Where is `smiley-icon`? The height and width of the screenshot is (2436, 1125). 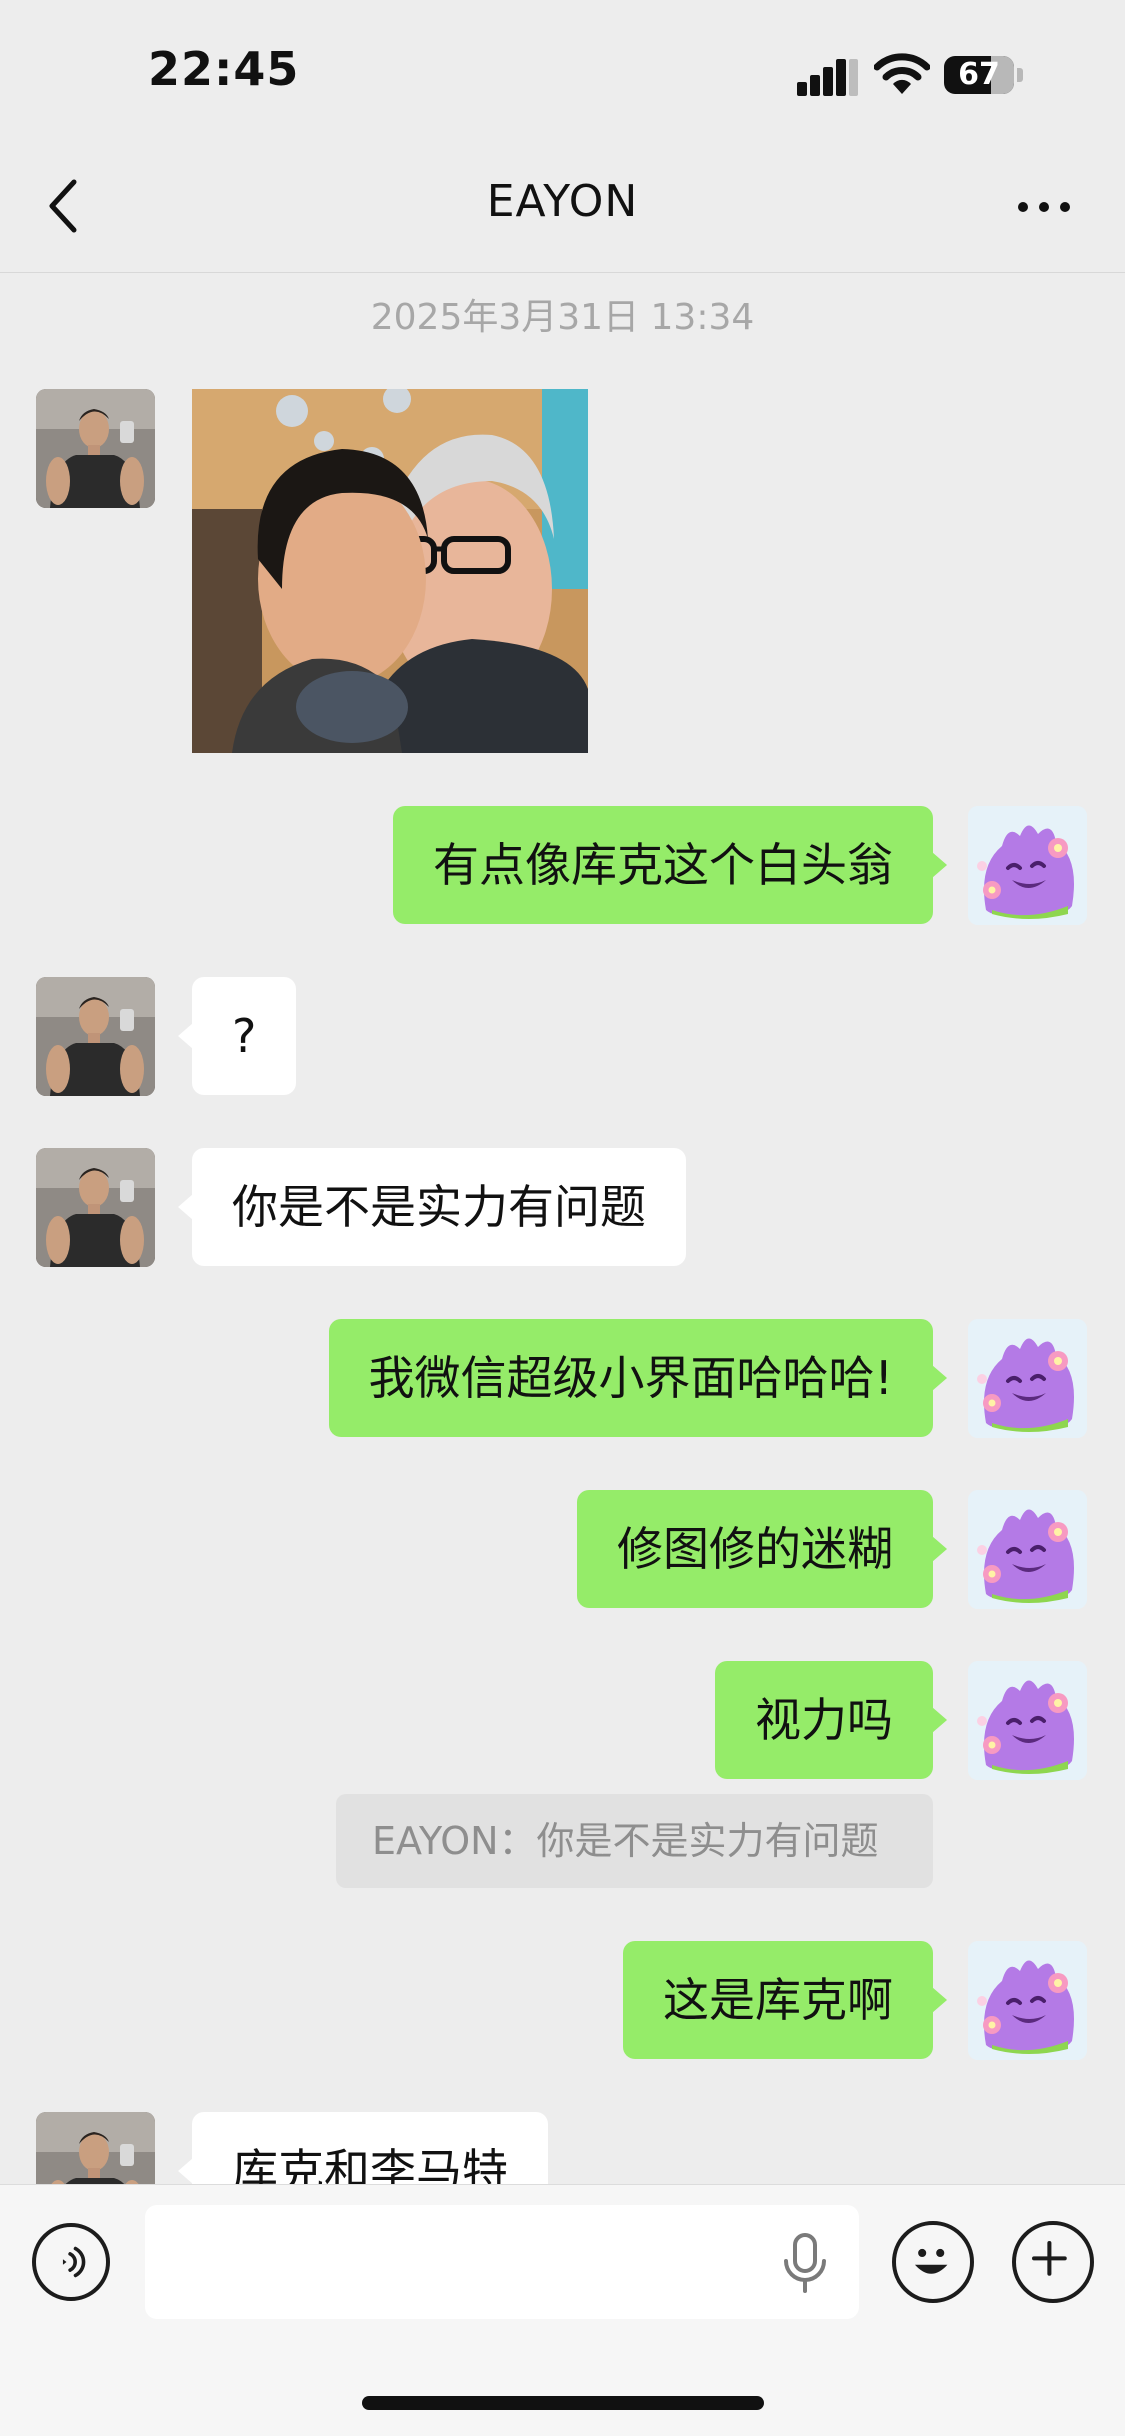
smiley-icon is located at coordinates (931, 2261).